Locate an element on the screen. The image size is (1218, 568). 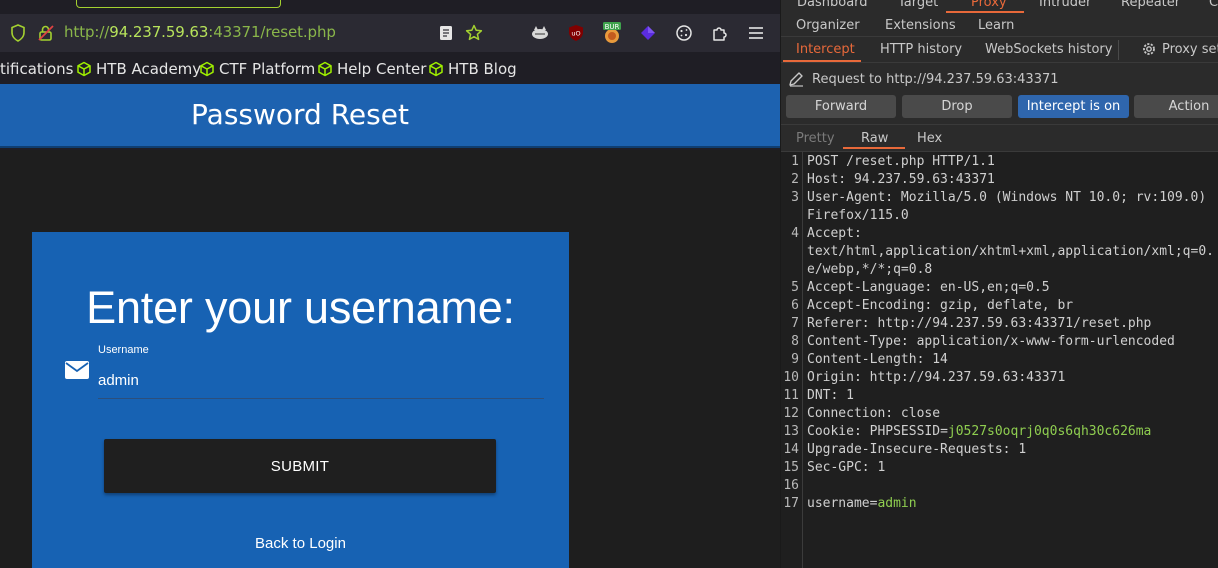
extension-cat-icon is located at coordinates (540, 33).